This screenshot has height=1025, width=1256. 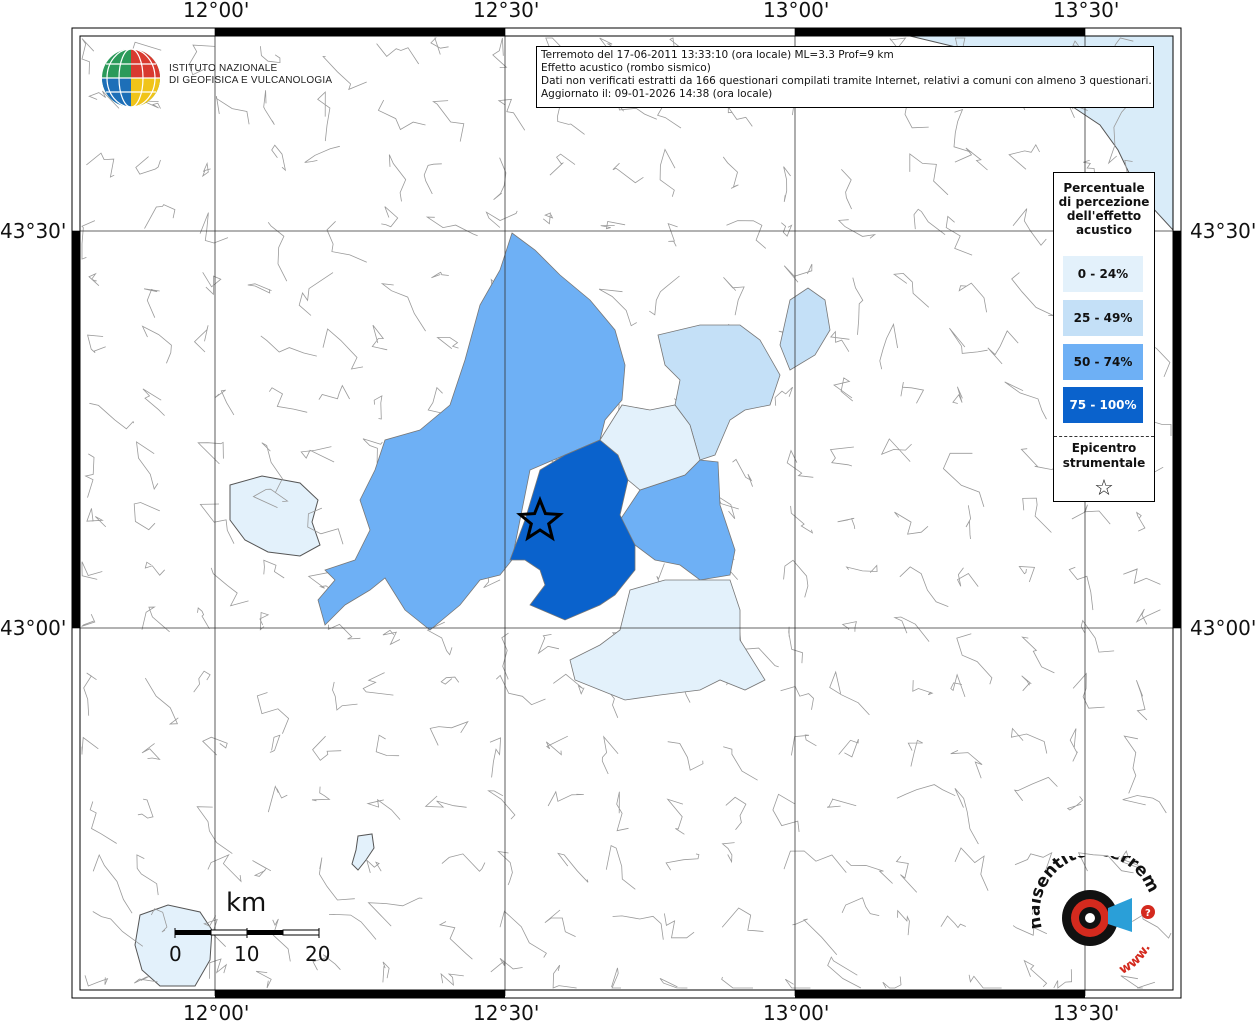 What do you see at coordinates (33, 628) in the screenshot?
I see `lat-label-left-2: 43°00'` at bounding box center [33, 628].